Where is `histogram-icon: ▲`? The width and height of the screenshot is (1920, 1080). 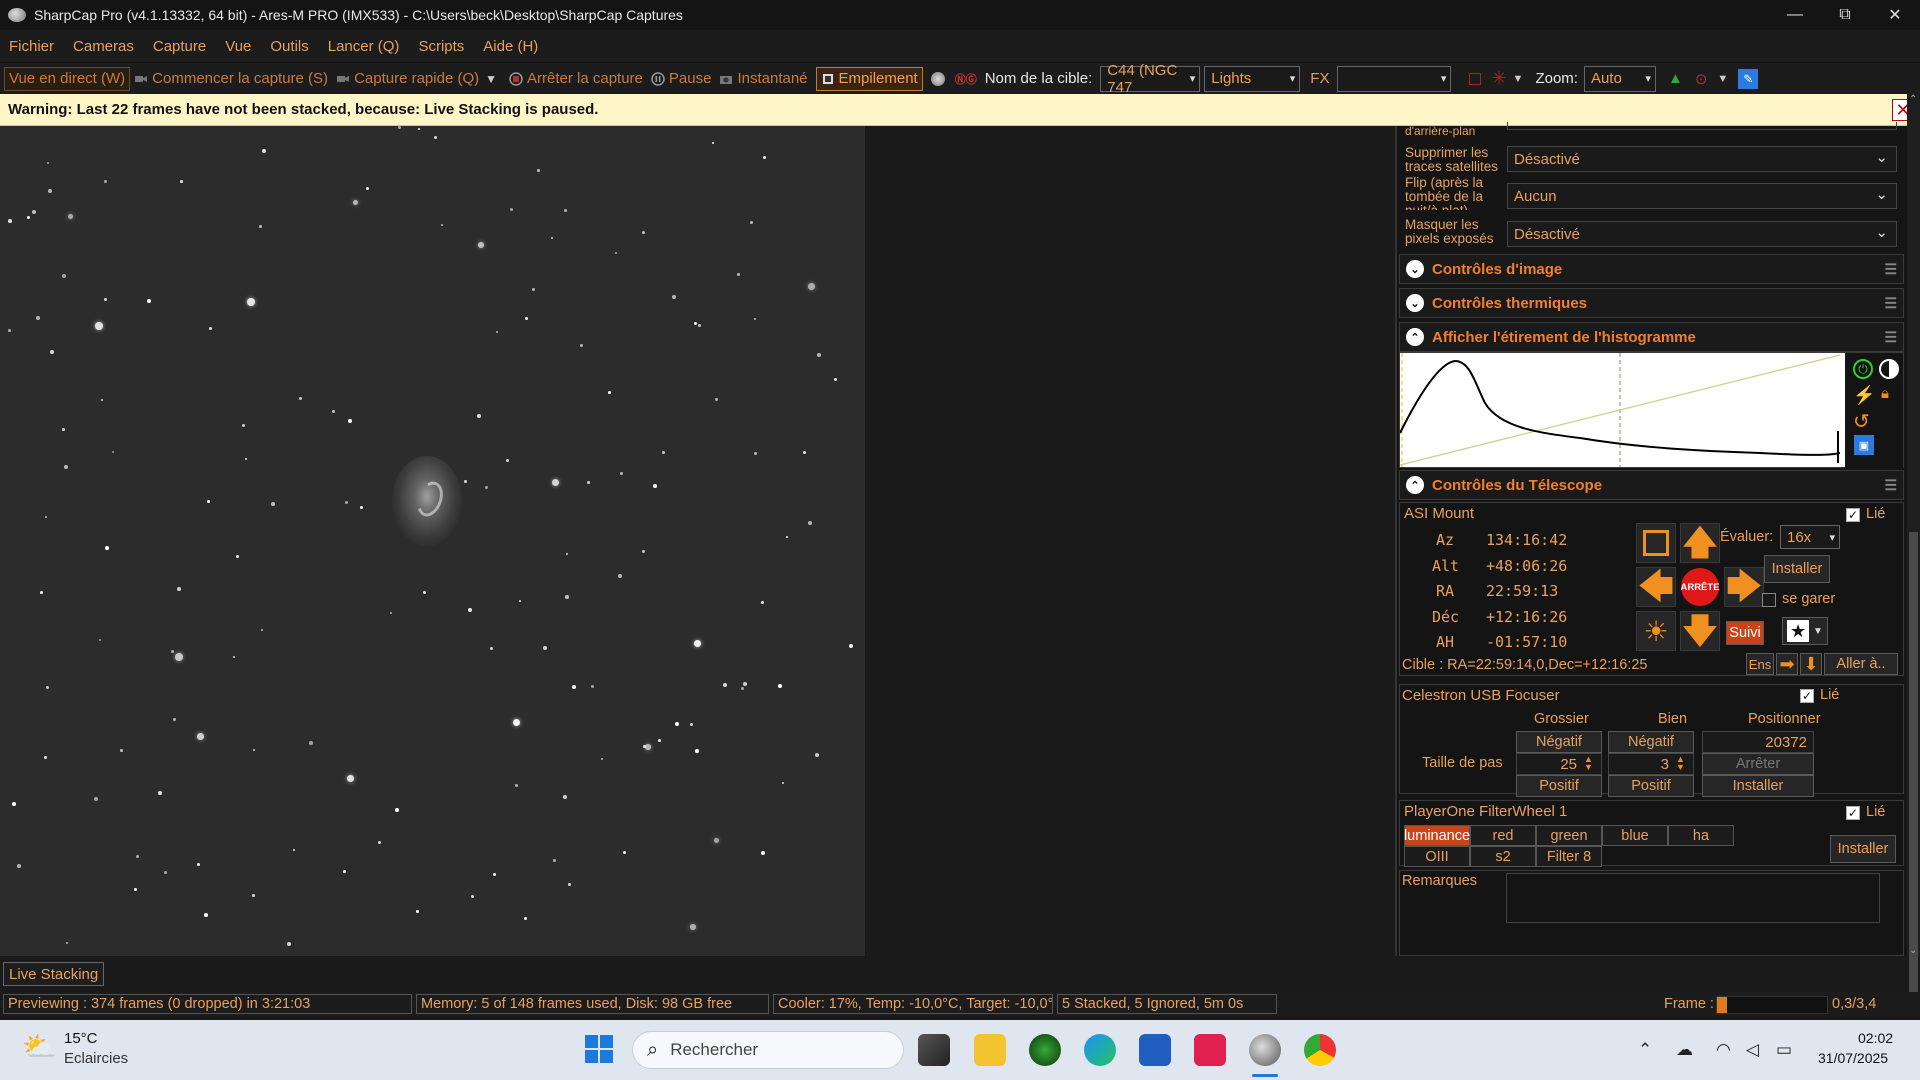
histogram-icon: ▲ is located at coordinates (1675, 78).